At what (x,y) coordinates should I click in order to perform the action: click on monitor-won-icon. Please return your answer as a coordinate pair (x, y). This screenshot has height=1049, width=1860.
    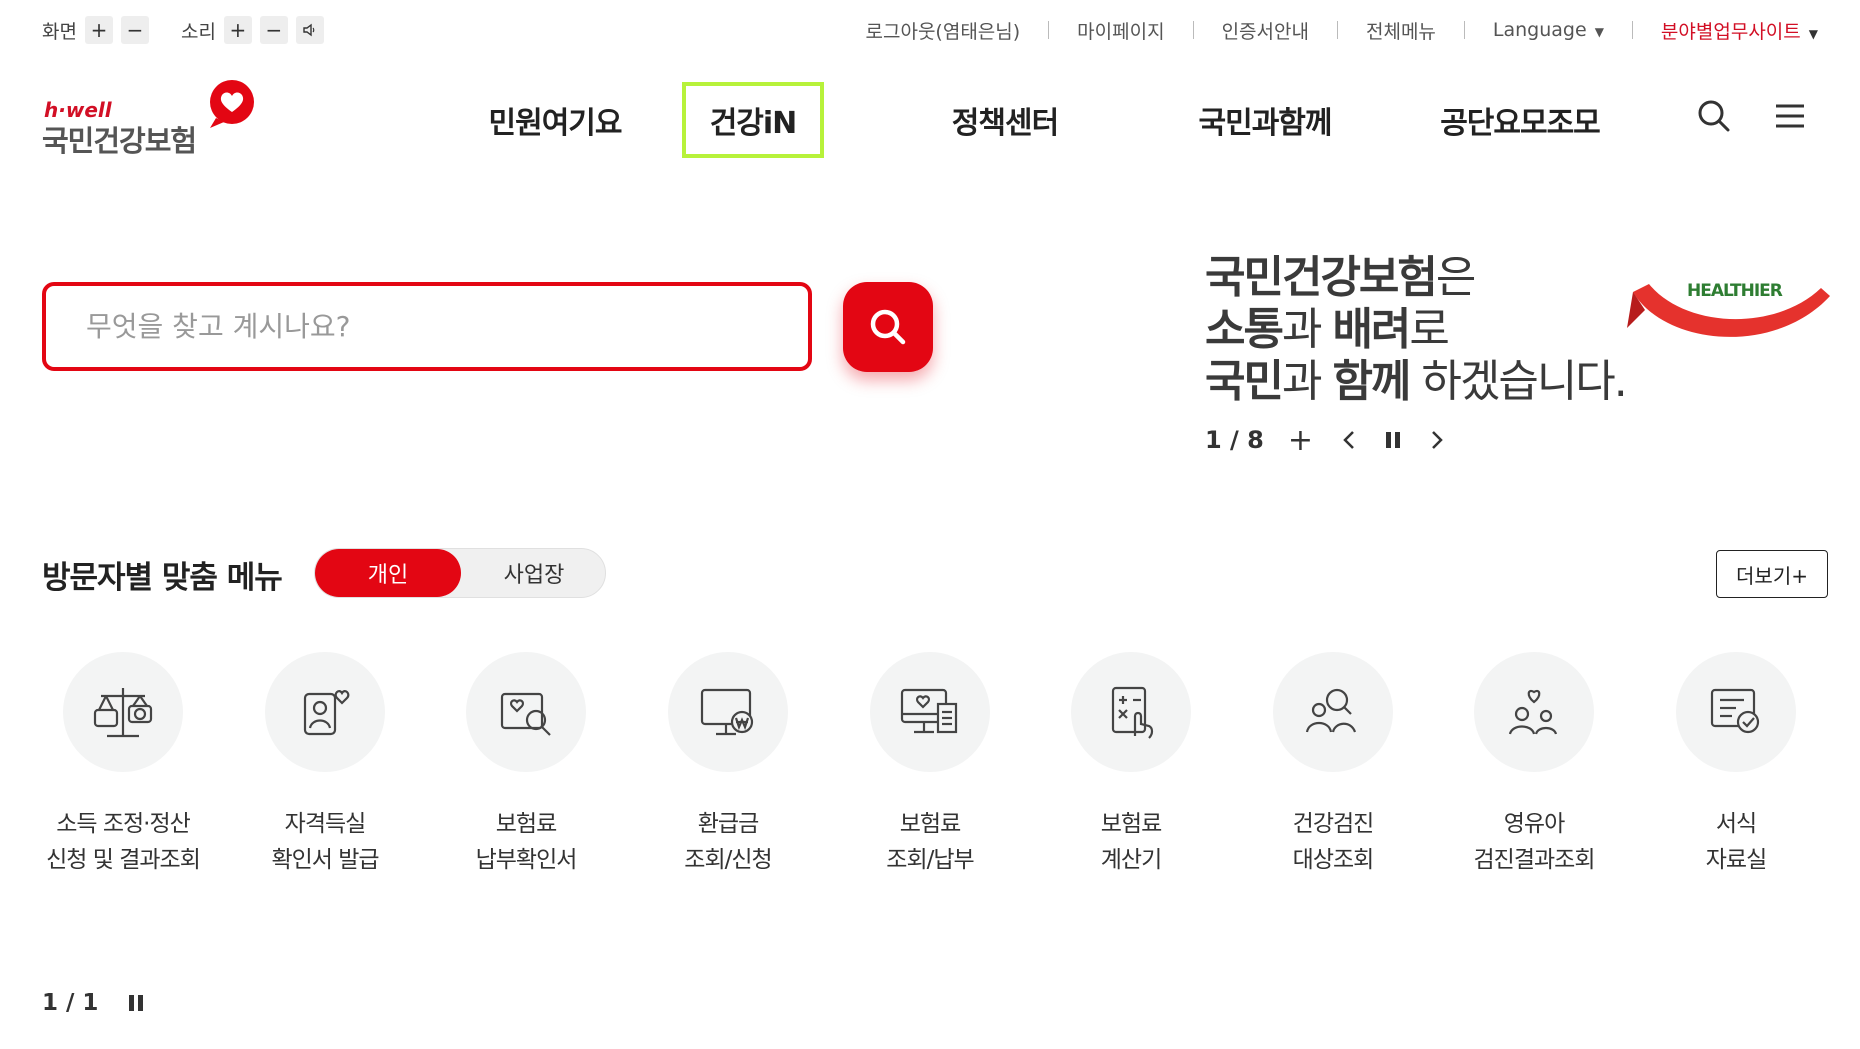
    Looking at the image, I should click on (727, 712).